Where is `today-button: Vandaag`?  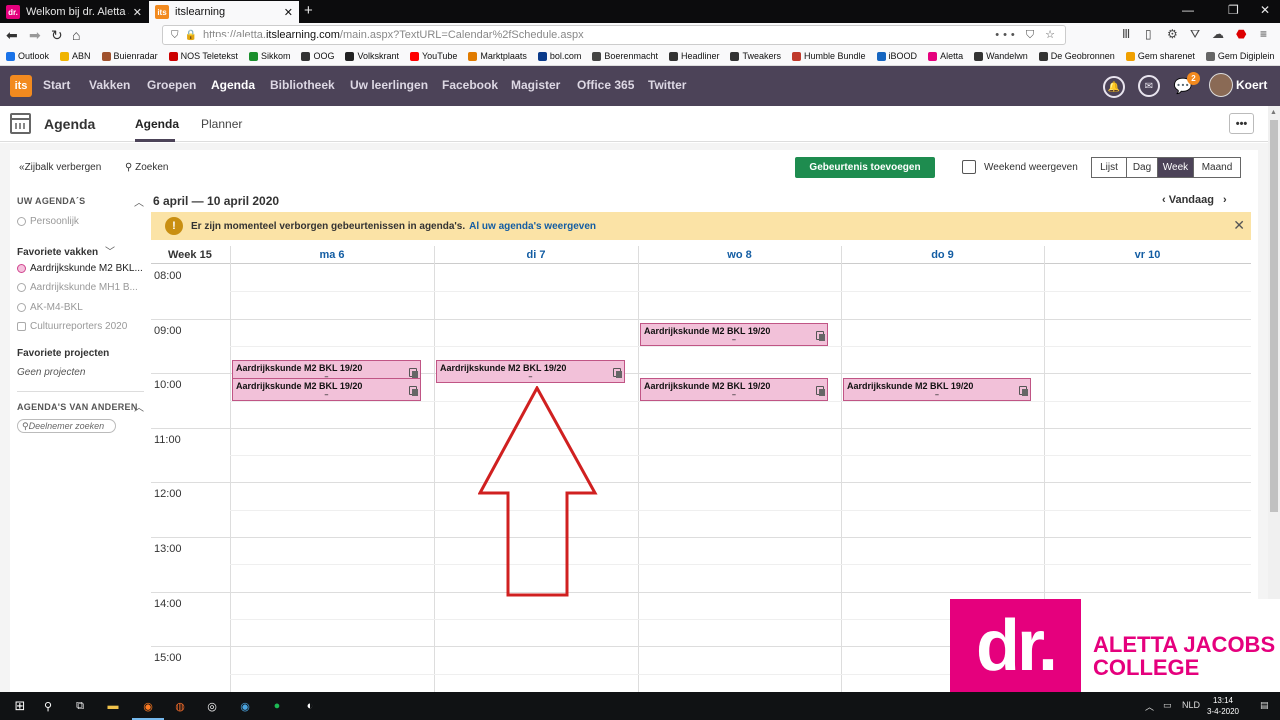 today-button: Vandaag is located at coordinates (1191, 200).